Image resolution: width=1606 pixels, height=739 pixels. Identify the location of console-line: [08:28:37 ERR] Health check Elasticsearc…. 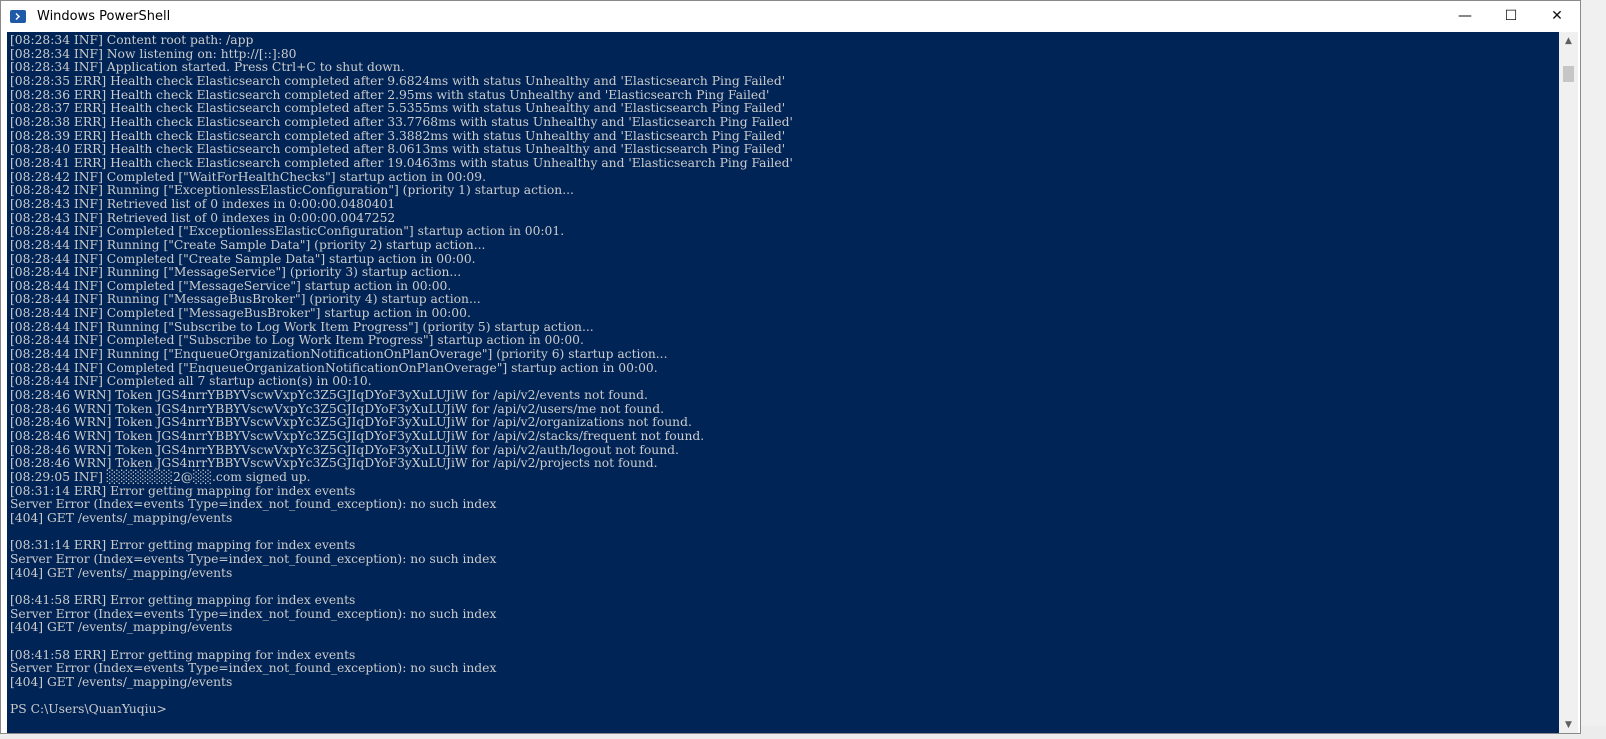
(398, 108).